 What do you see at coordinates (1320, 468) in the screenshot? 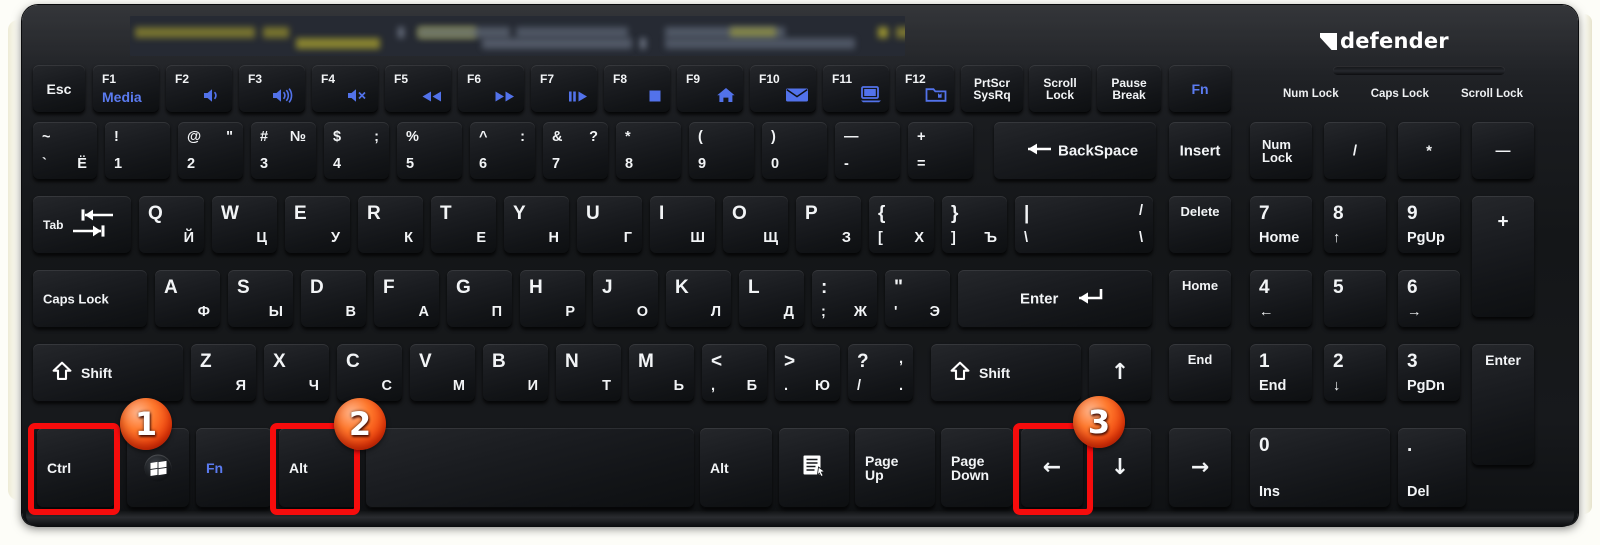
I see `key-numpad0: 0 Ins` at bounding box center [1320, 468].